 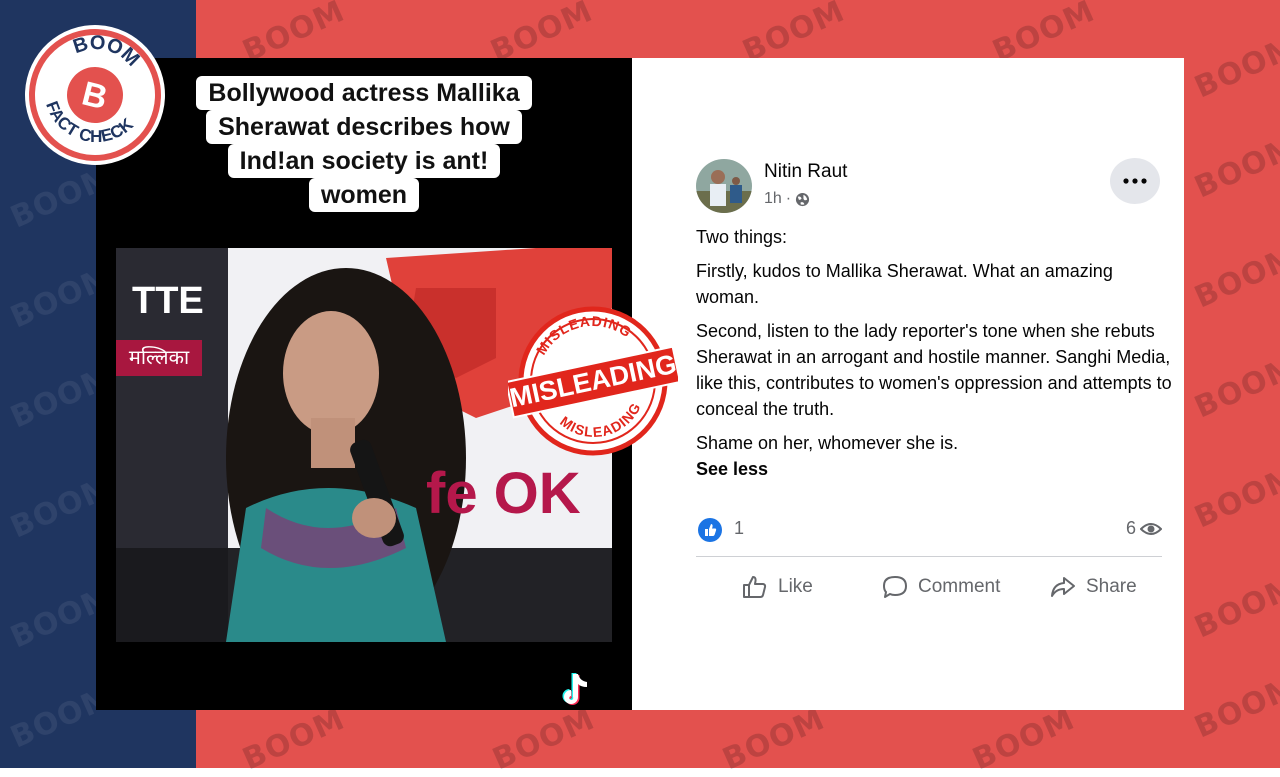 I want to click on divider, so click(x=929, y=556).